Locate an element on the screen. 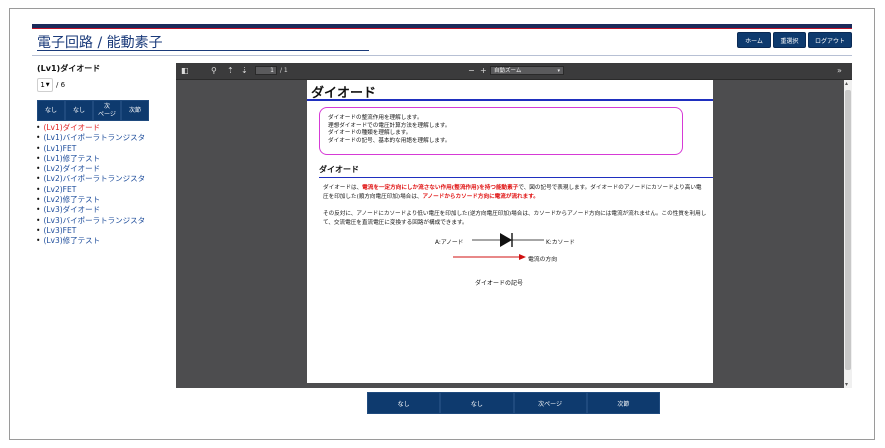 Image resolution: width=885 pixels, height=448 pixels. bottom-next-page-button: 次ページ is located at coordinates (550, 403).